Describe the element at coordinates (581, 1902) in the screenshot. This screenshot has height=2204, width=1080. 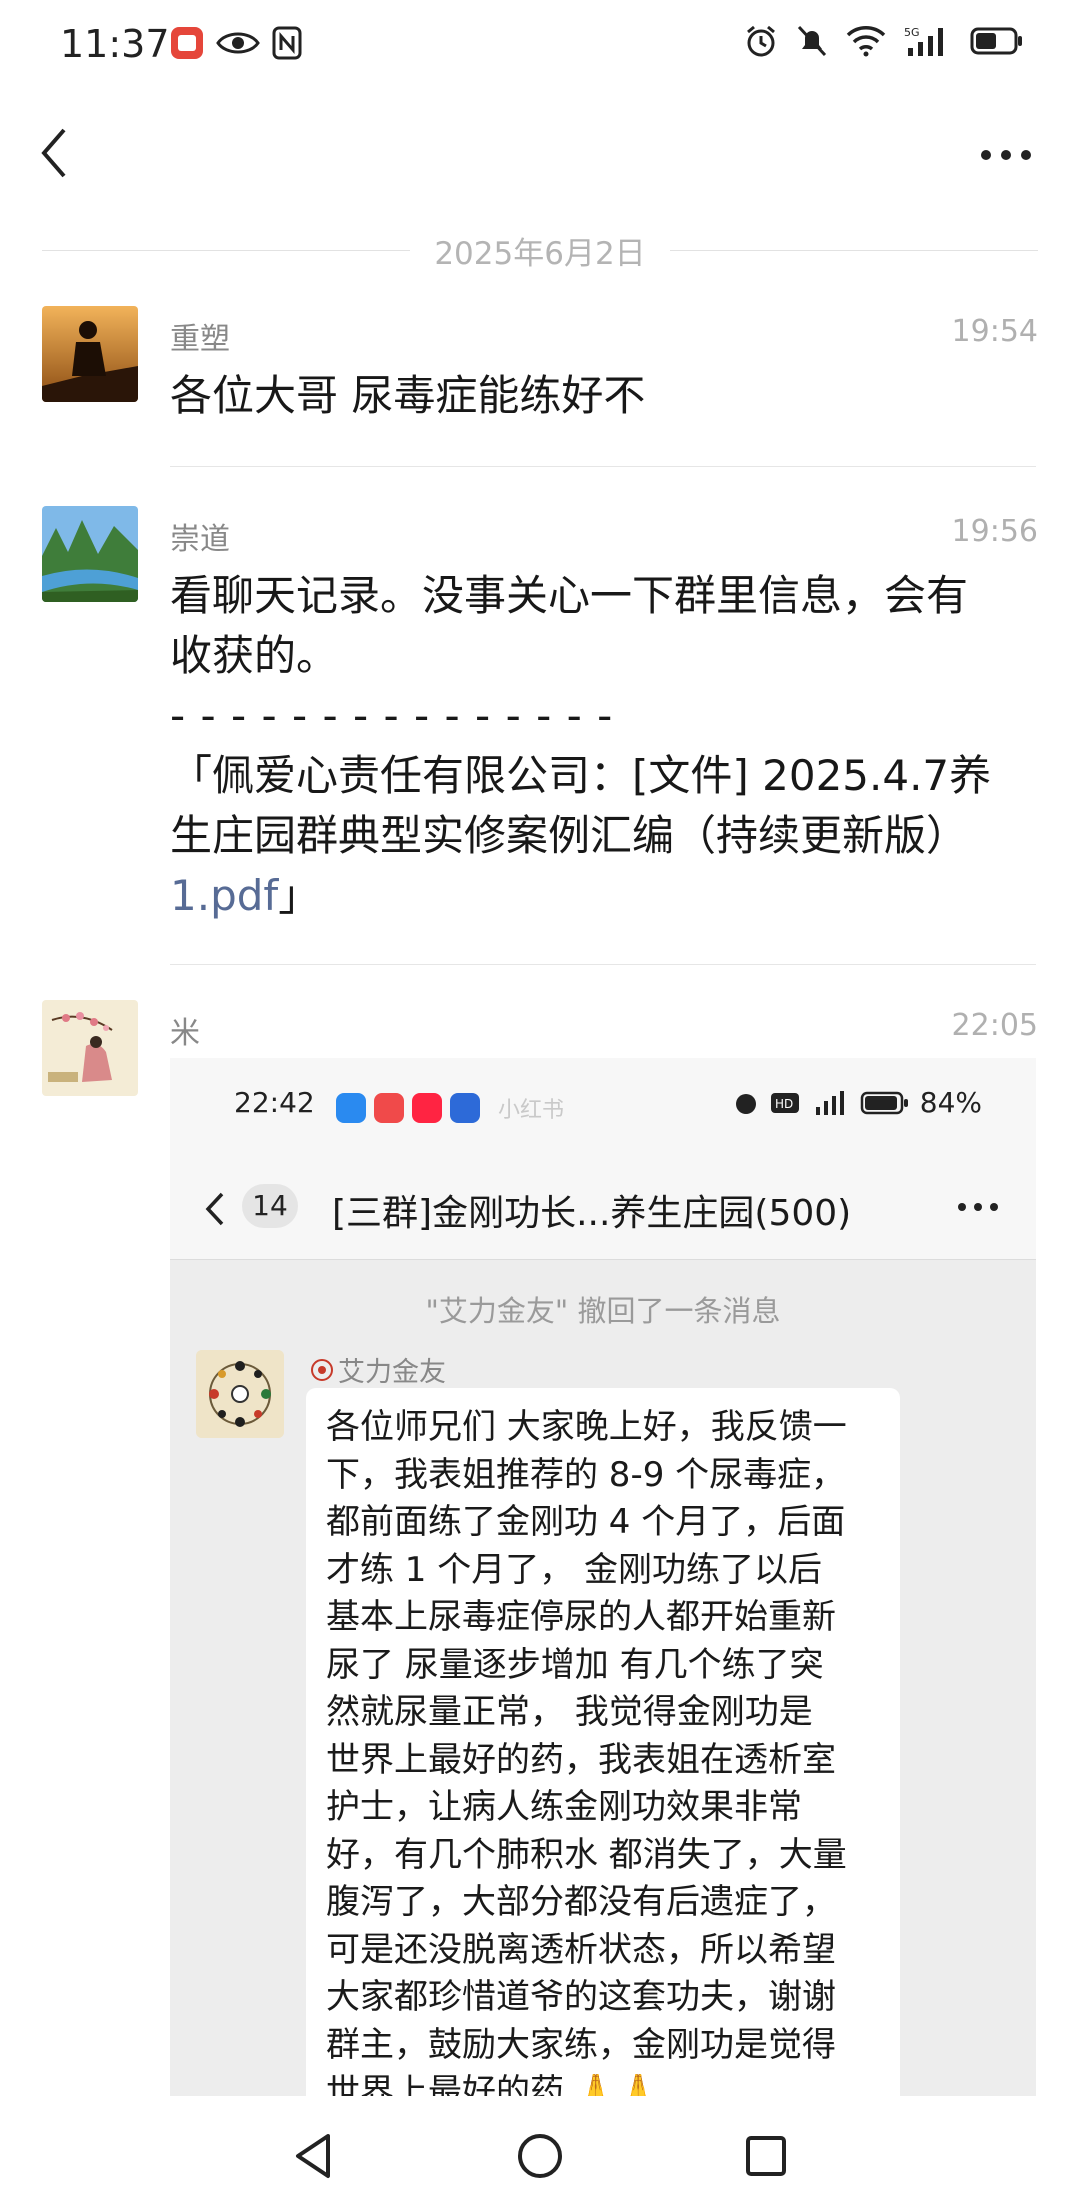
I see `bubble-line: 腹泻了，大部分都没有后遗症了，` at that location.